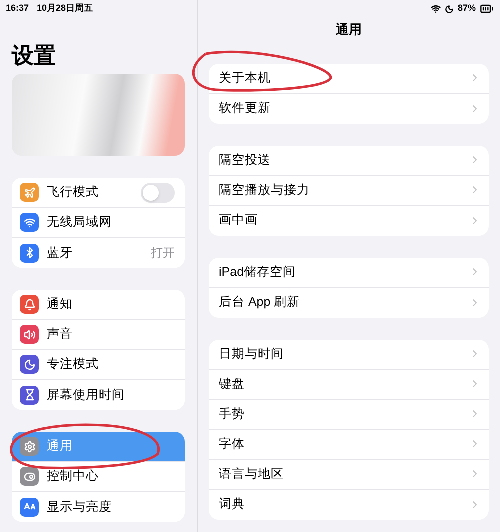  I want to click on battery-icon, so click(487, 9).